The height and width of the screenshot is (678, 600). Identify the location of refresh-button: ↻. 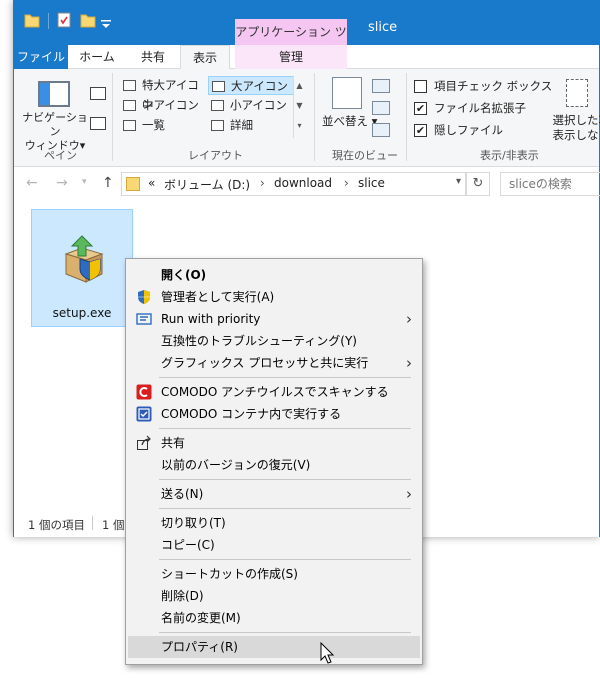
(478, 184).